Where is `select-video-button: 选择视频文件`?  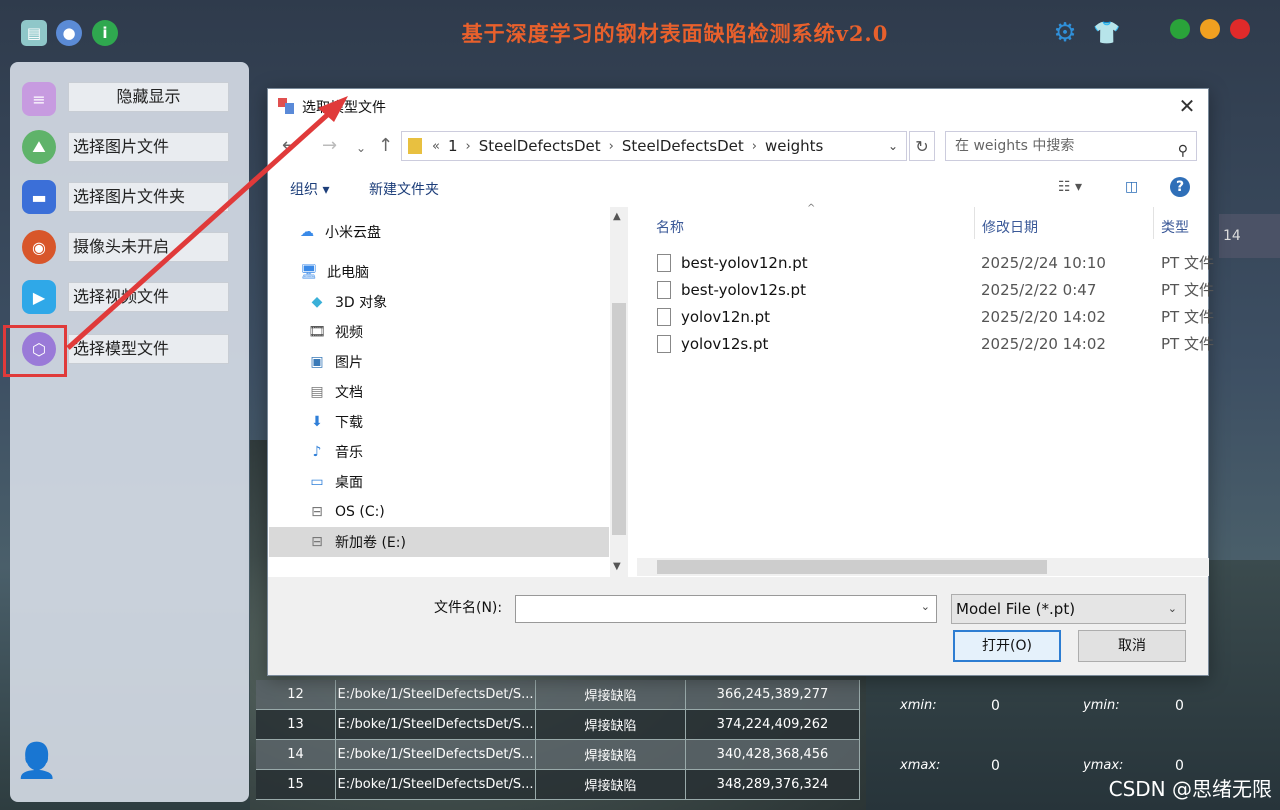
select-video-button: 选择视频文件 is located at coordinates (148, 297).